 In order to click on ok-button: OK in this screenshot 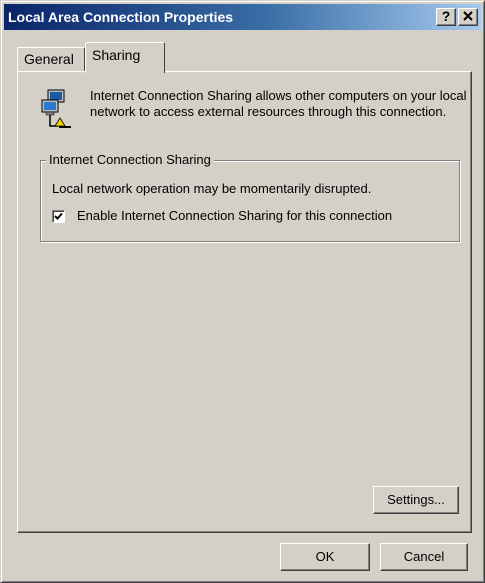, I will do `click(325, 557)`.